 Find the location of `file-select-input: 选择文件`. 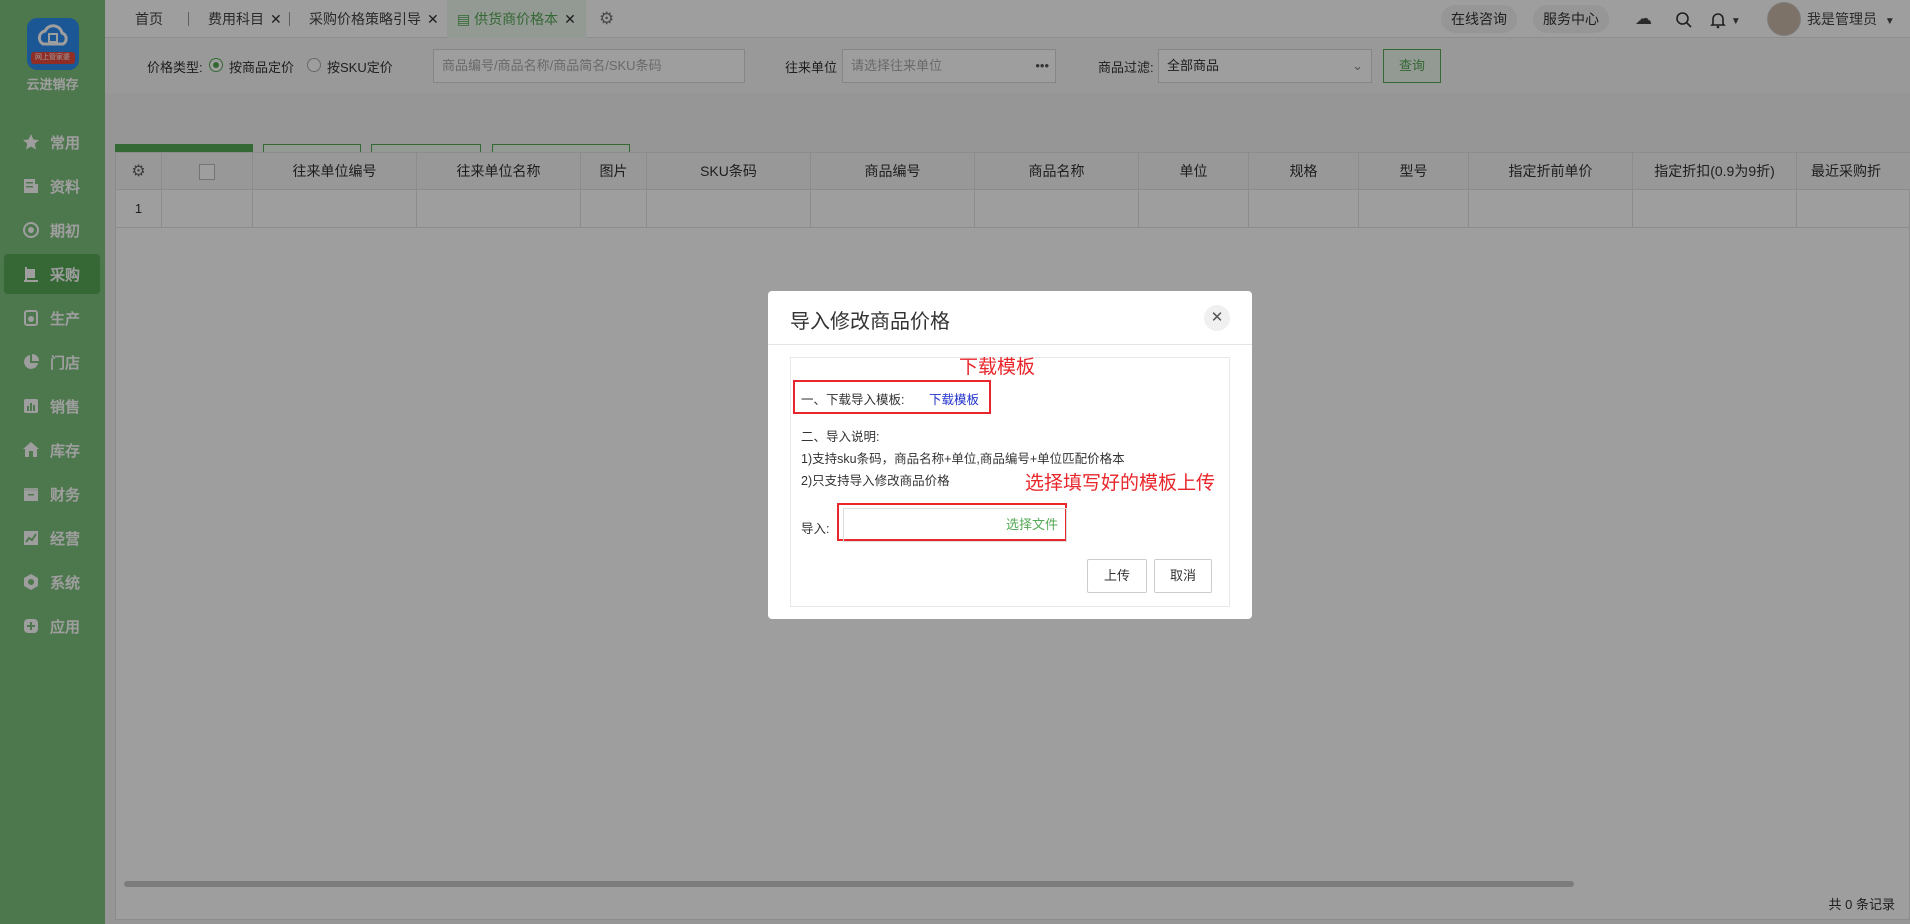

file-select-input: 选择文件 is located at coordinates (955, 525).